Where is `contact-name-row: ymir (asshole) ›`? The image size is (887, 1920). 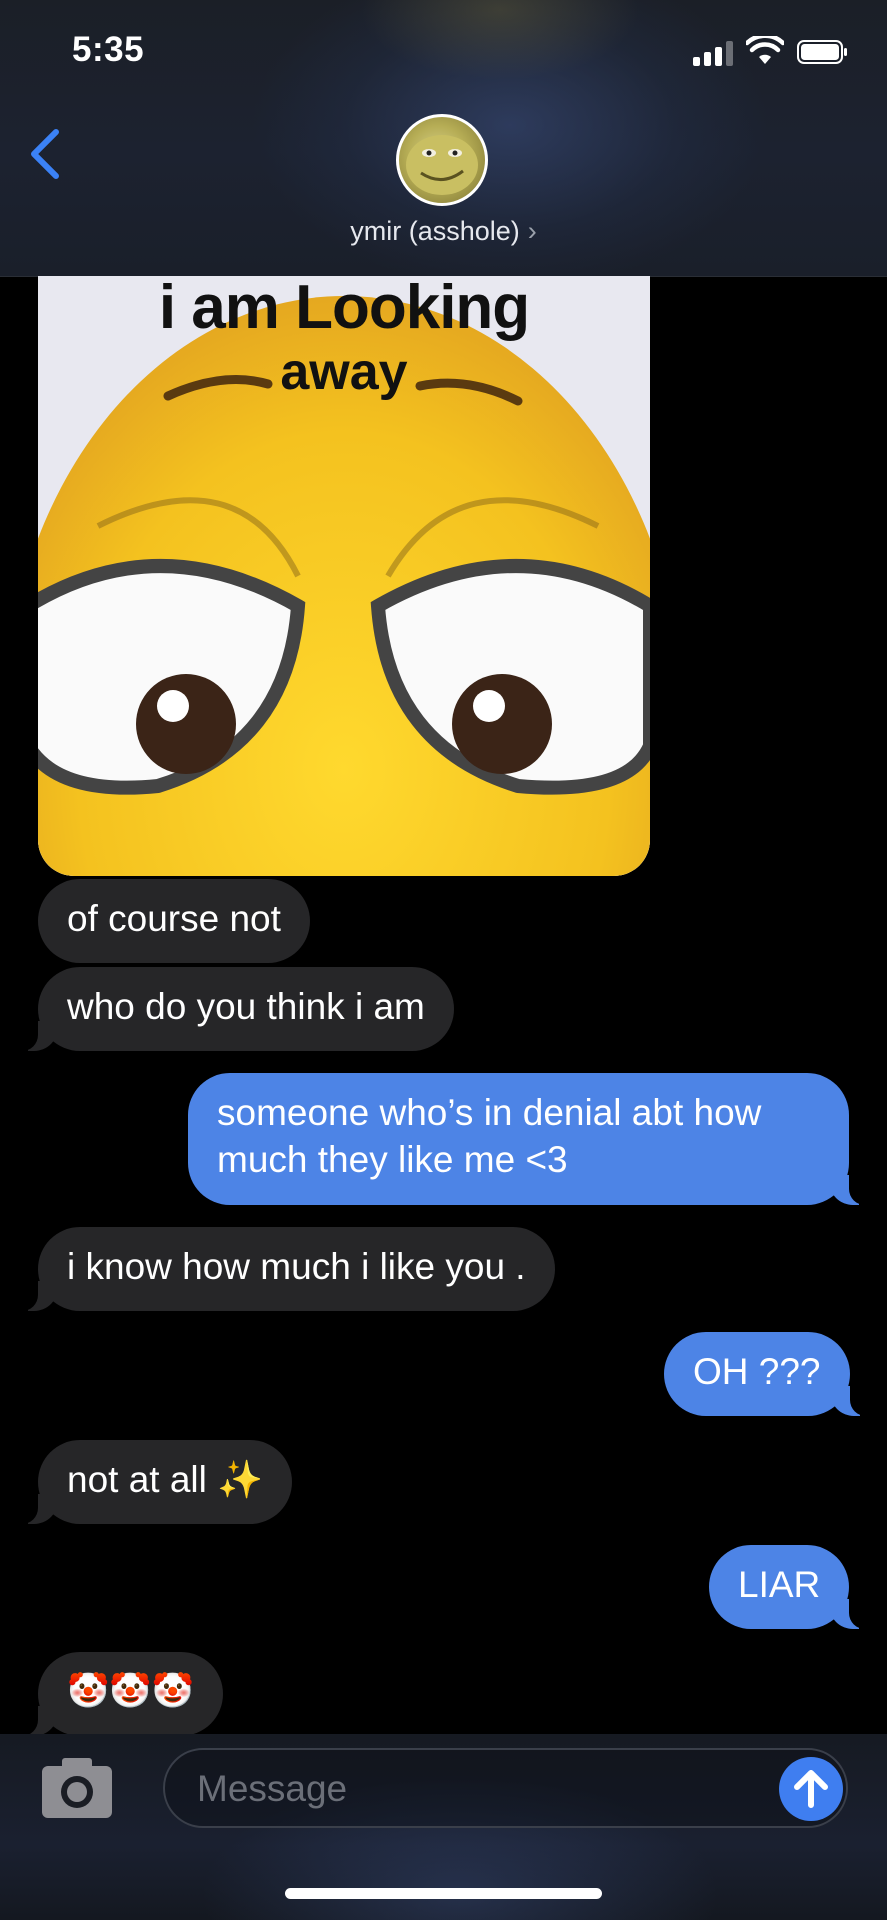
contact-name-row: ymir (asshole) › is located at coordinates (443, 231).